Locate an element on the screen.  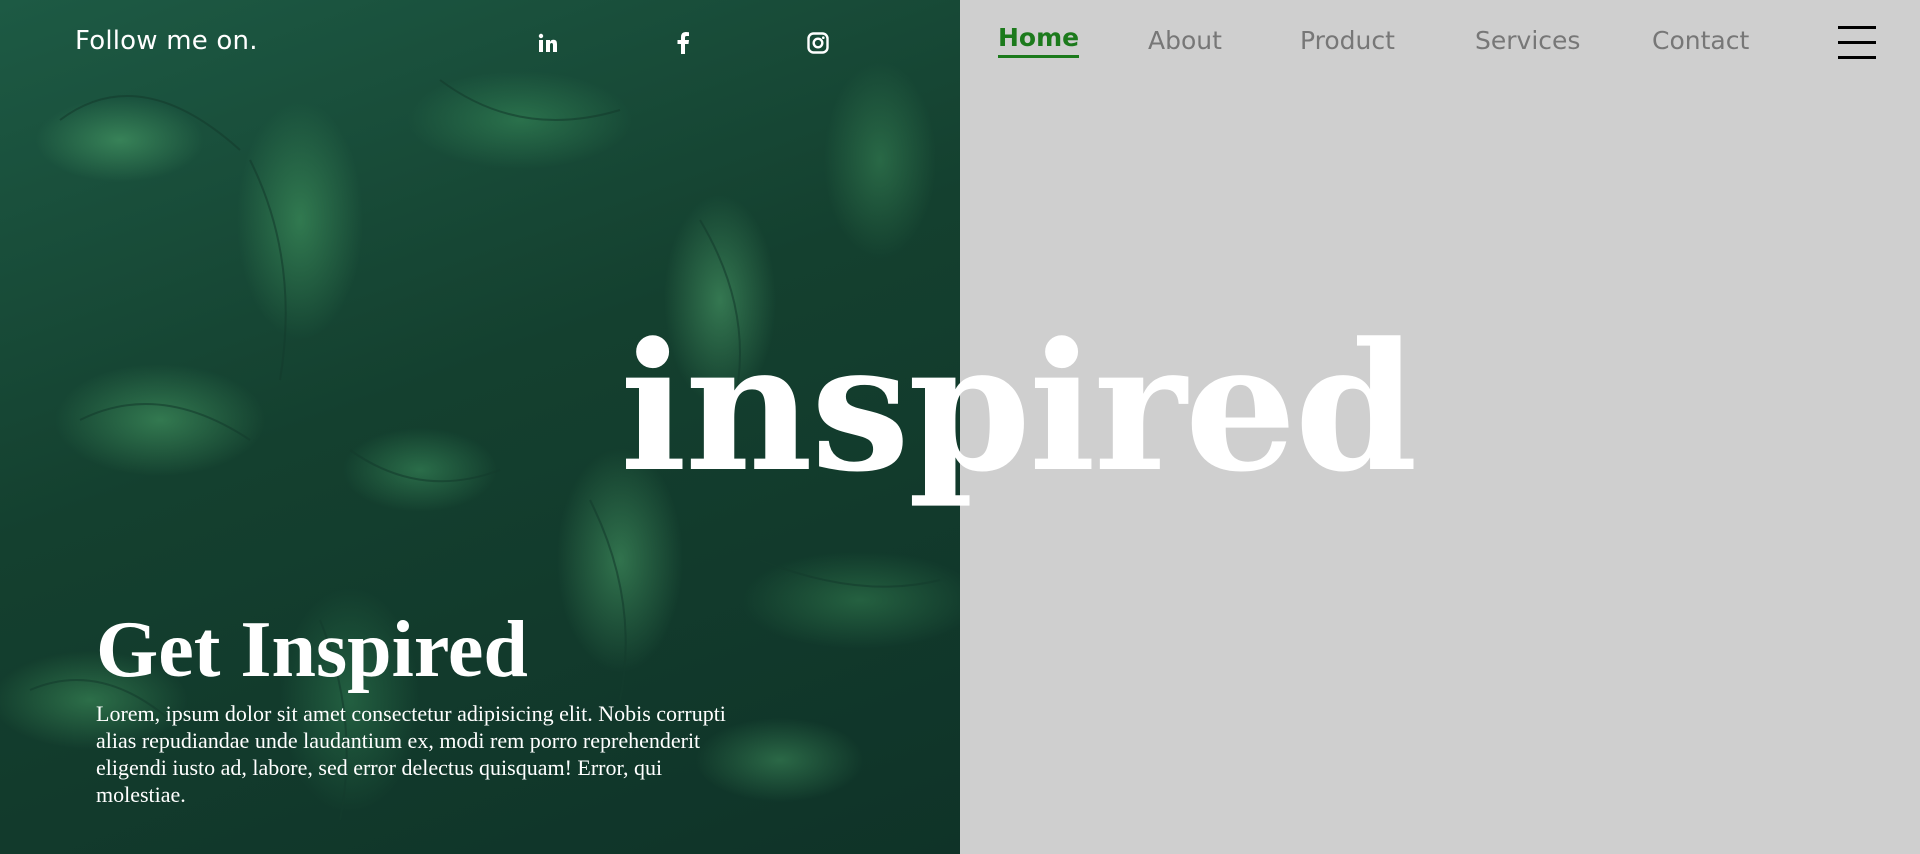
nav-home: Home is located at coordinates (1039, 40).